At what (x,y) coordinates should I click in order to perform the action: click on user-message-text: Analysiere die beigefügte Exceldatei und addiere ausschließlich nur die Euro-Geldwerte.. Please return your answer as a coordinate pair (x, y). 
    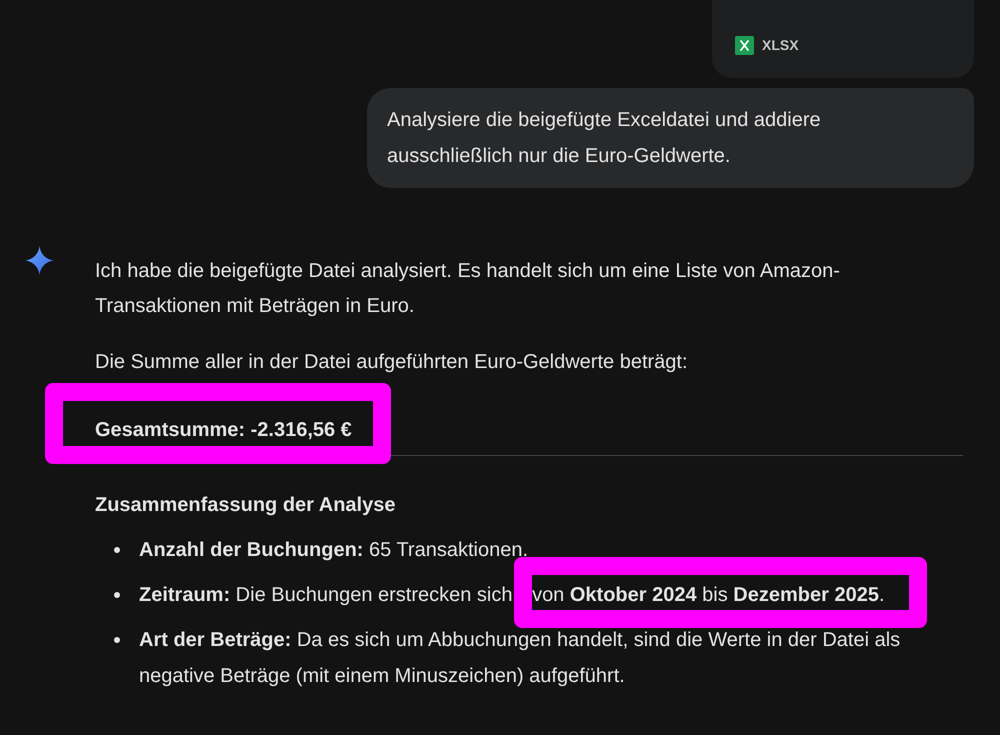
    Looking at the image, I should click on (604, 138).